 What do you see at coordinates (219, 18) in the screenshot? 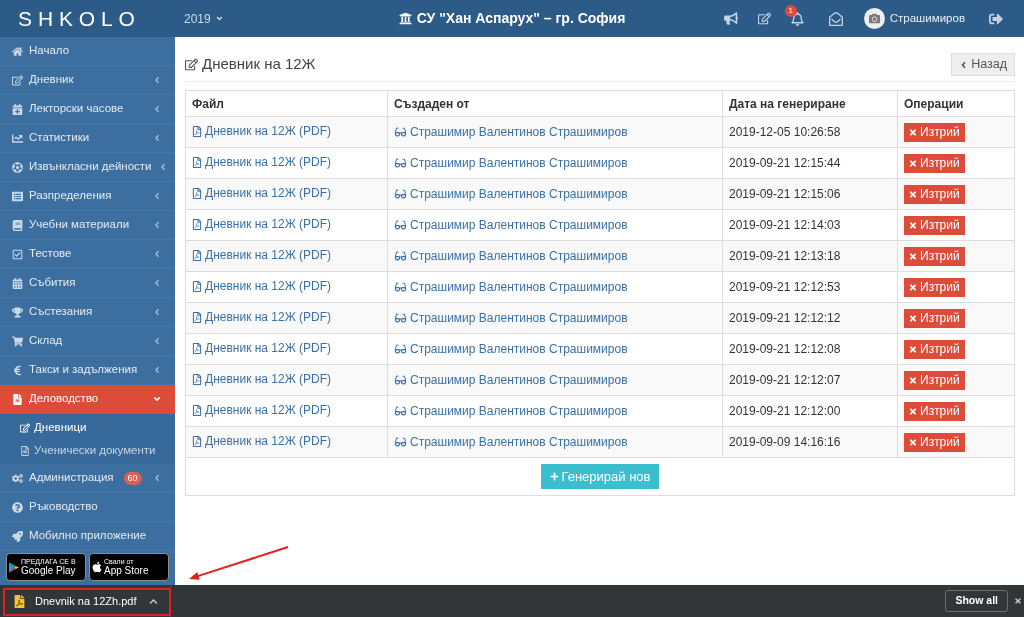
I see `caret-icon` at bounding box center [219, 18].